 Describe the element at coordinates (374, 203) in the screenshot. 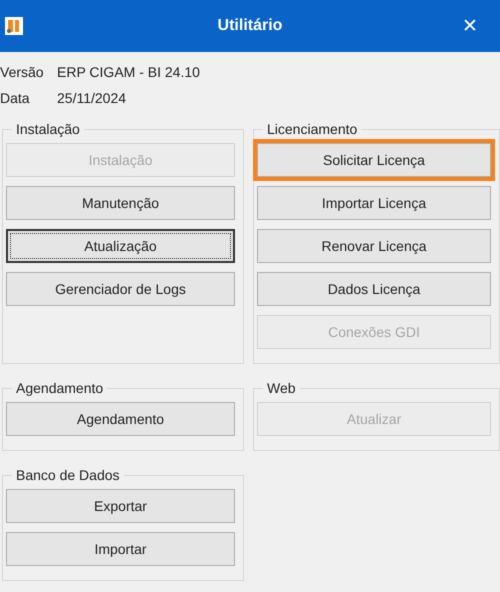

I see `action-button: Importar Licença` at that location.